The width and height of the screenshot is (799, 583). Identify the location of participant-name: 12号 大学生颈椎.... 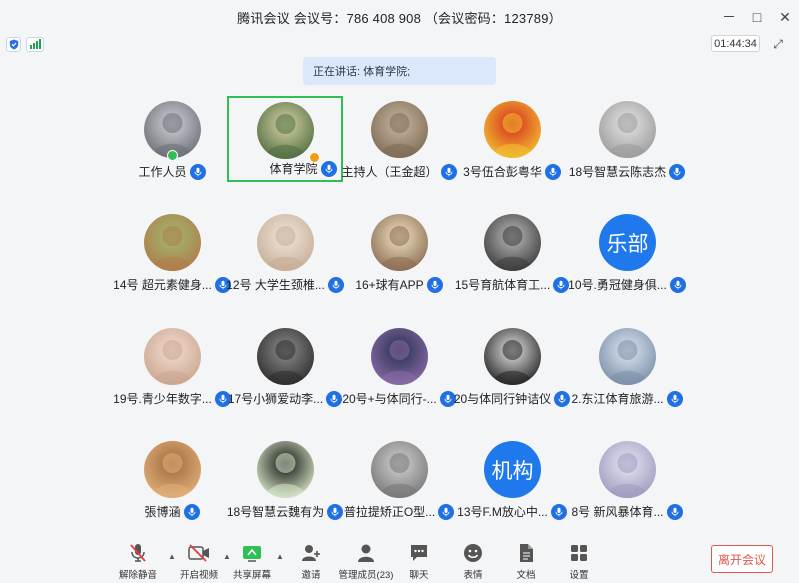
(275, 285).